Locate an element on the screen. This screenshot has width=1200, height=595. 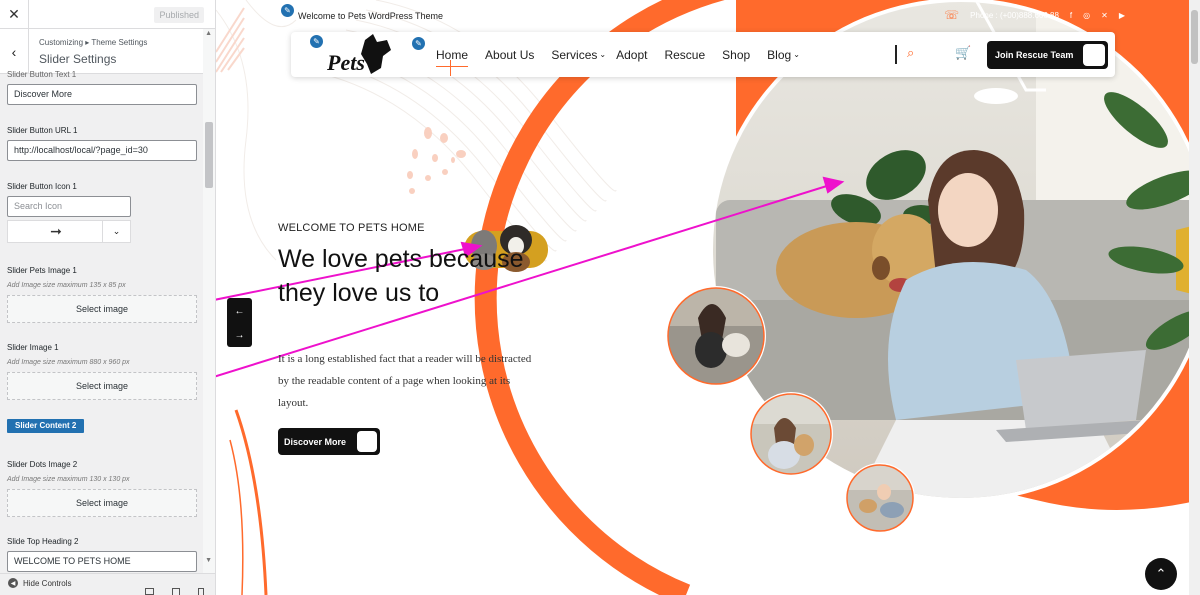
phone-icon: ☏ is located at coordinates (952, 15).